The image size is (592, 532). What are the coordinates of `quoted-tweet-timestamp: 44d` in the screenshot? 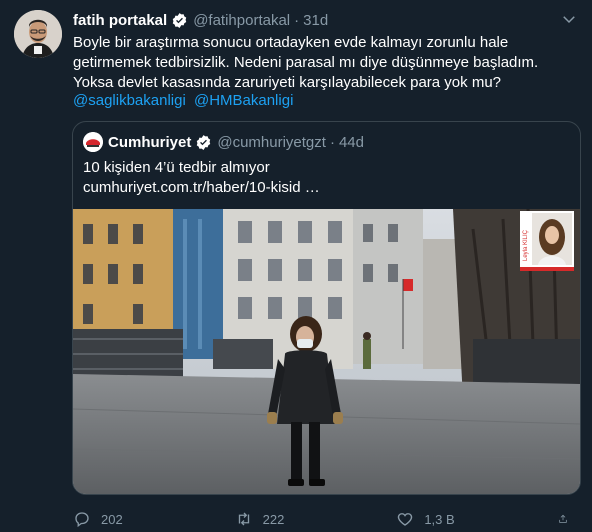 It's located at (351, 142).